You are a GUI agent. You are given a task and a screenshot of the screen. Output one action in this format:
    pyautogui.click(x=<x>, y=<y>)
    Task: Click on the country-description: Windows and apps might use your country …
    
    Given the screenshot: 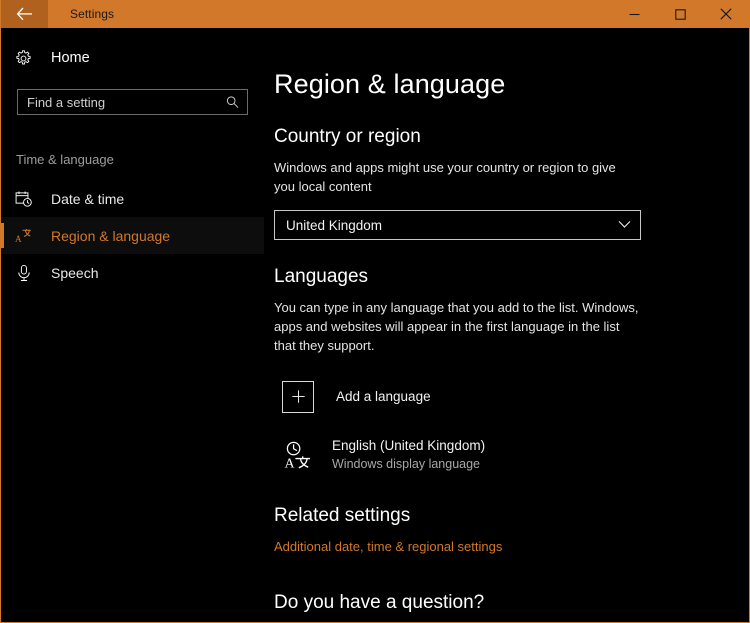 What is the action you would take?
    pyautogui.click(x=445, y=176)
    